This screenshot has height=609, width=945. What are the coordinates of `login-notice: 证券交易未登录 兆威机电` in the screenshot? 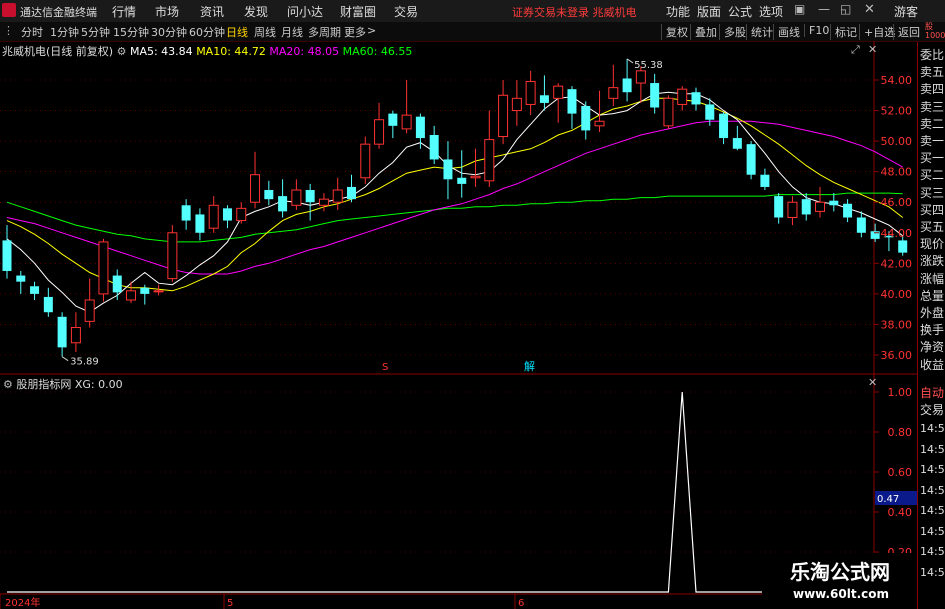 It's located at (574, 12).